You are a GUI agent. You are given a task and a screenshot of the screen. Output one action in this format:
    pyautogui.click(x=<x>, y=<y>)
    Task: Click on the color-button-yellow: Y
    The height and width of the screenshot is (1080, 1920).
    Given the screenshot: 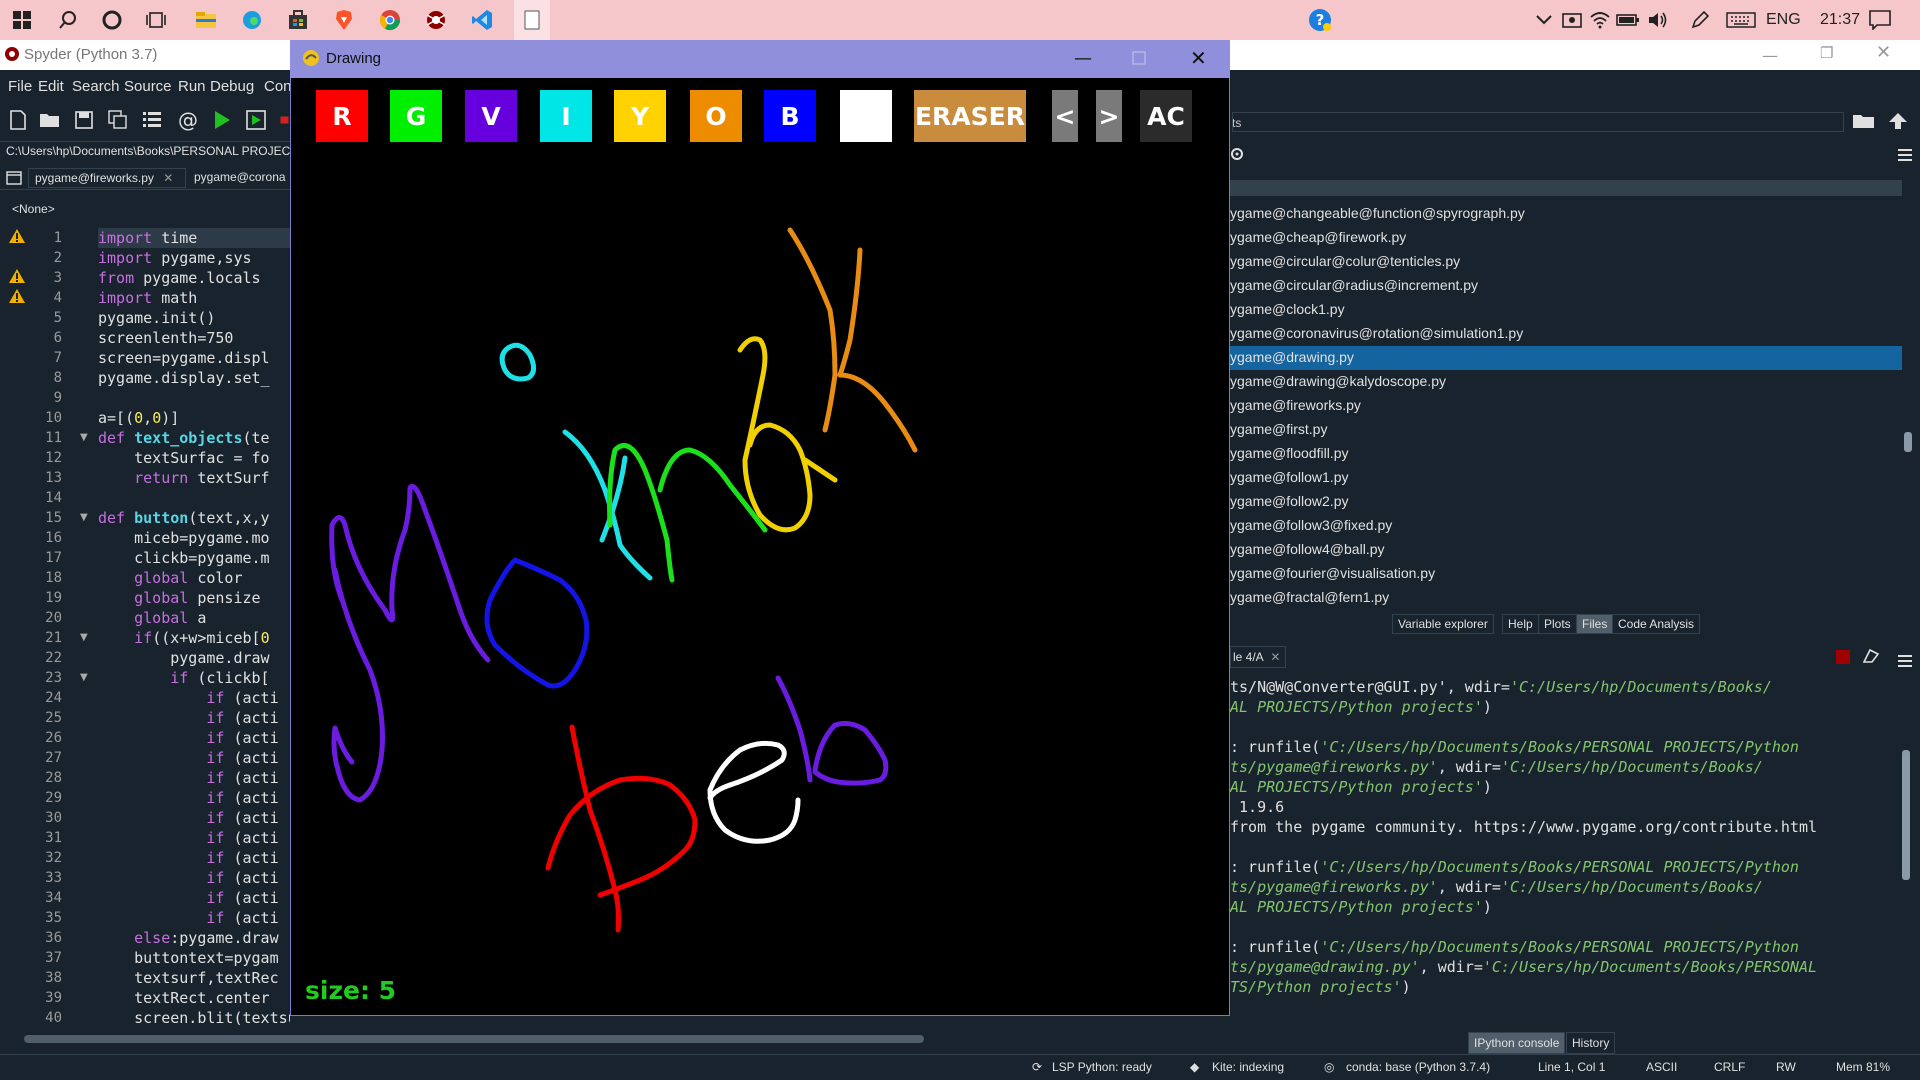 What is the action you would take?
    pyautogui.click(x=640, y=116)
    